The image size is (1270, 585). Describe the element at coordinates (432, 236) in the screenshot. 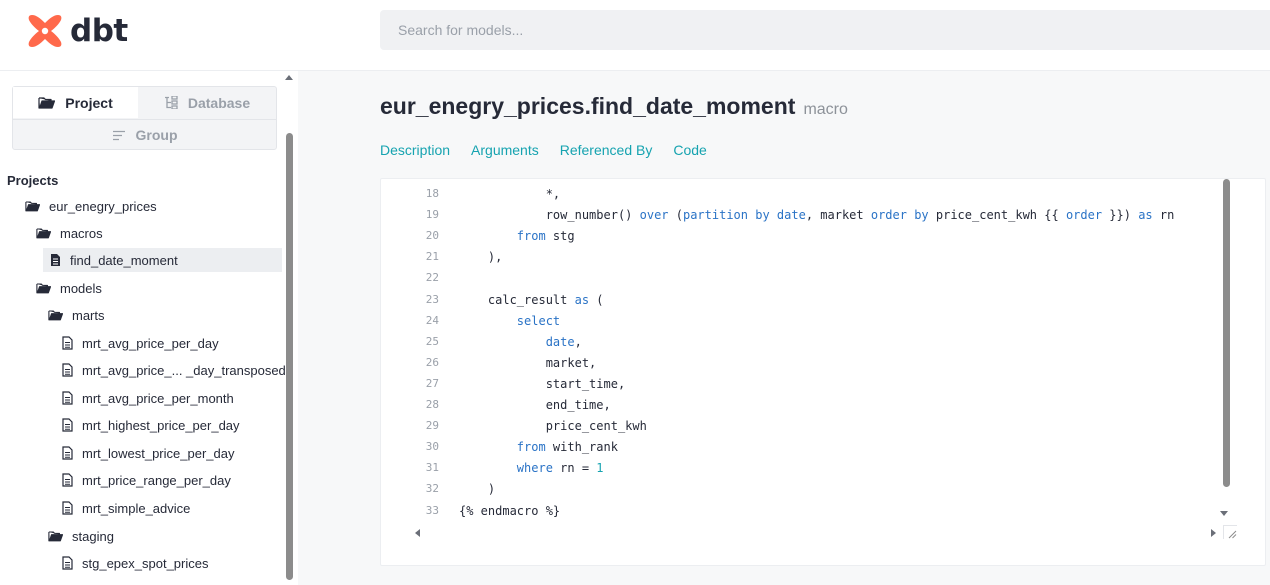

I see `line-number: 20` at that location.